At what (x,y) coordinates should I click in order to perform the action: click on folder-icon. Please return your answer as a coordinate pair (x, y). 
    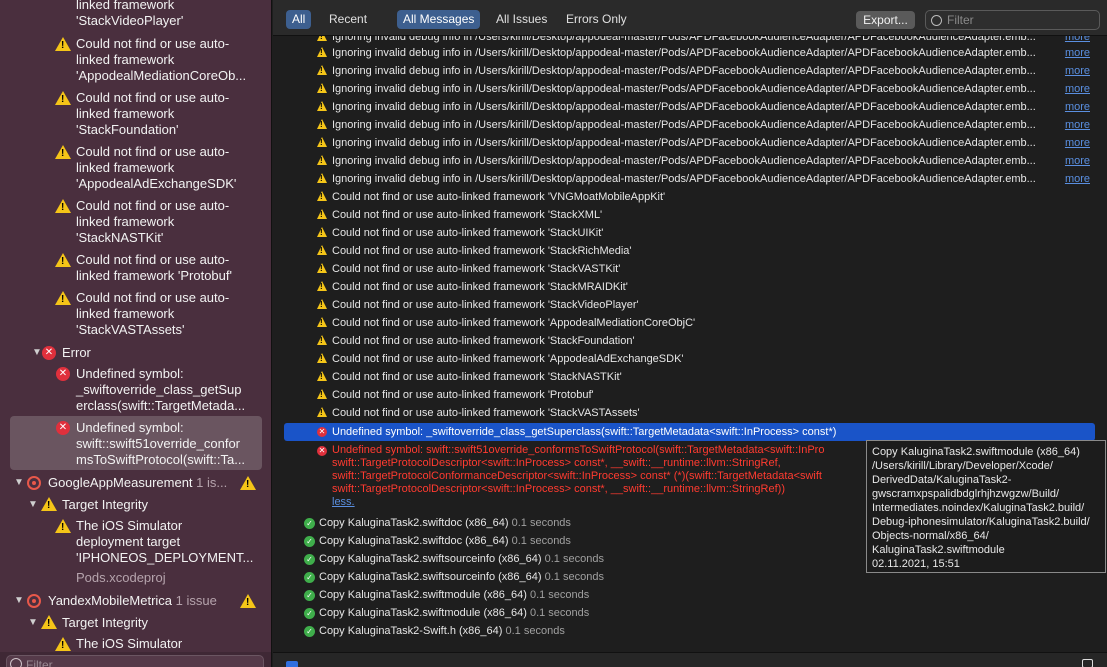
    Looking at the image, I should click on (292, 664).